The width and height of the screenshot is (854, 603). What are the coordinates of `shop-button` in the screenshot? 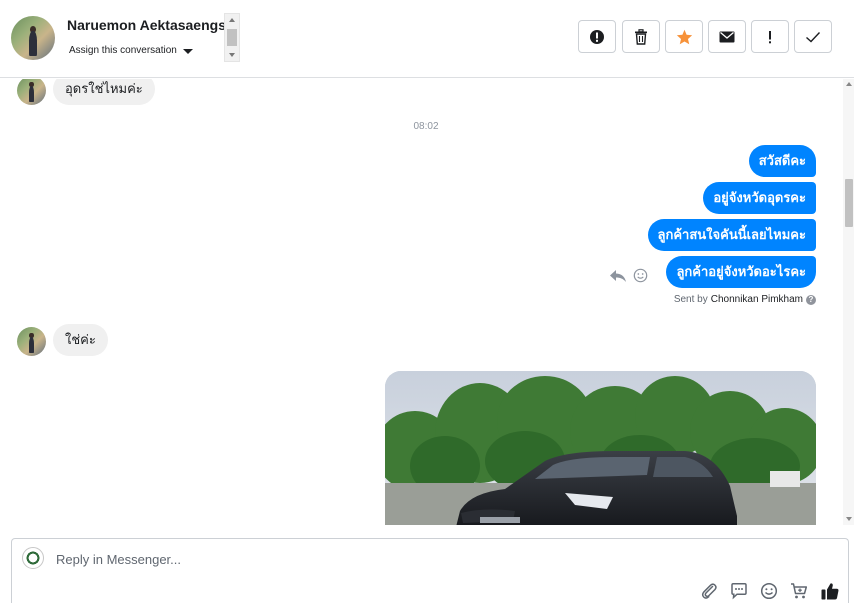 It's located at (799, 591).